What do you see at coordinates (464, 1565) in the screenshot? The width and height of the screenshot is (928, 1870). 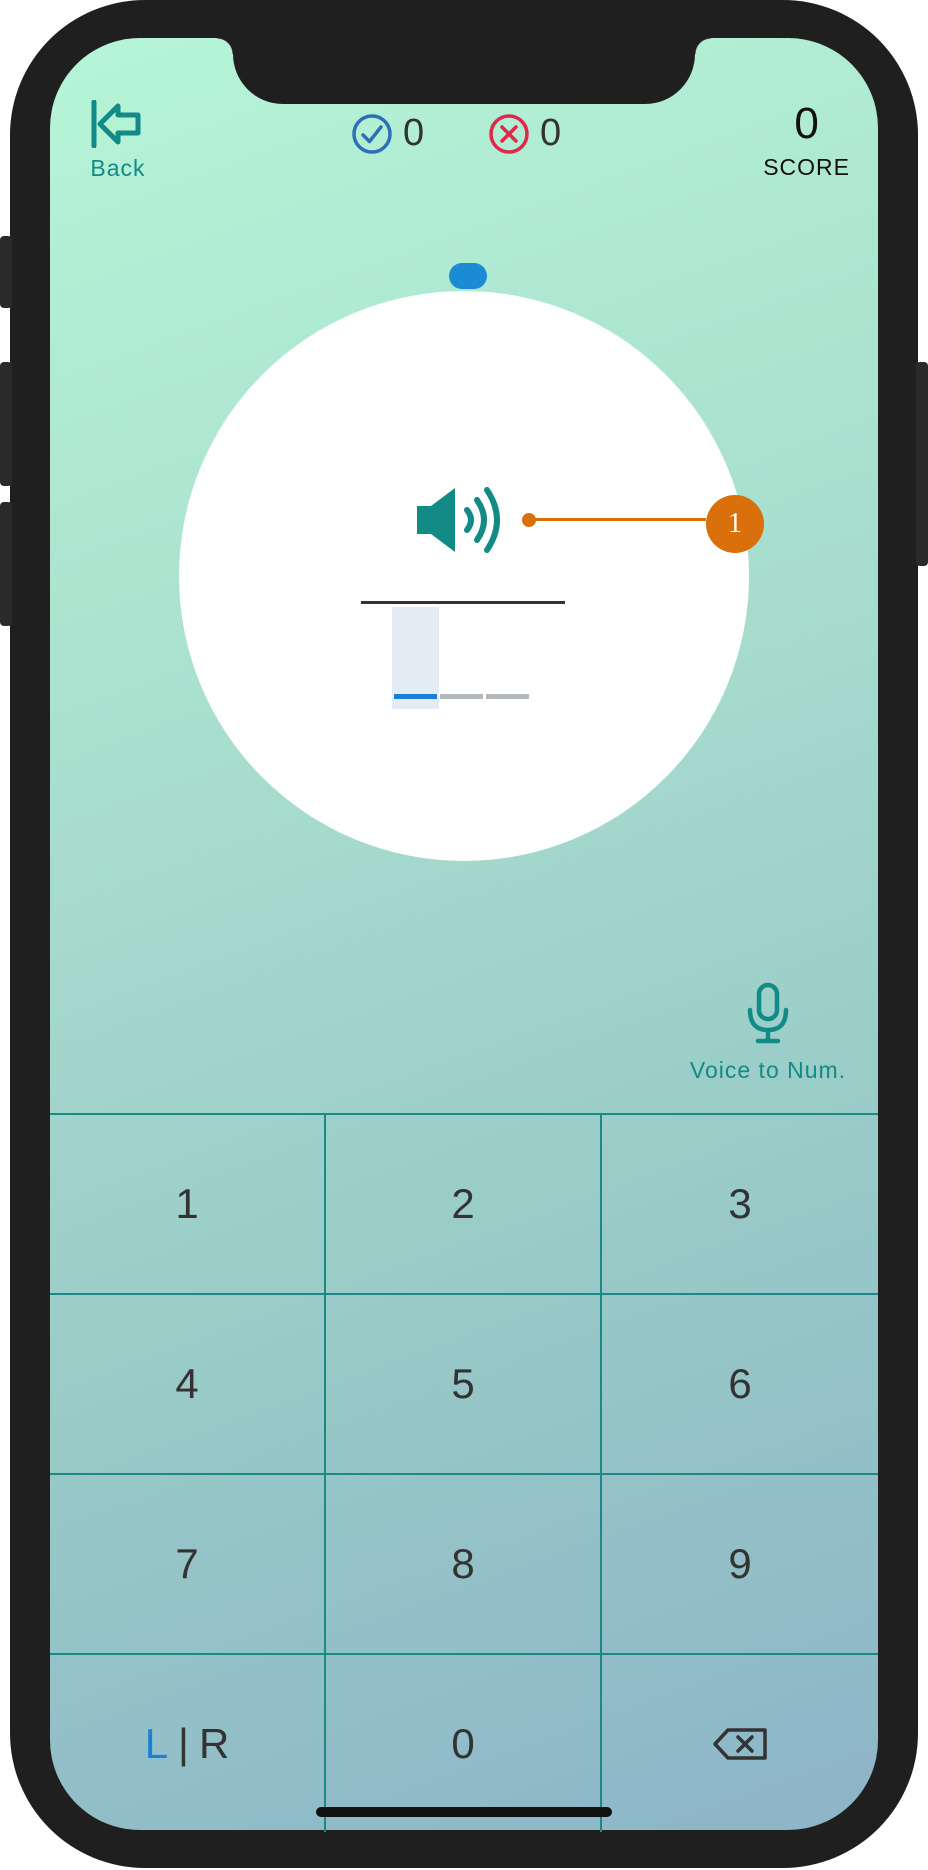 I see `key-8: 8` at bounding box center [464, 1565].